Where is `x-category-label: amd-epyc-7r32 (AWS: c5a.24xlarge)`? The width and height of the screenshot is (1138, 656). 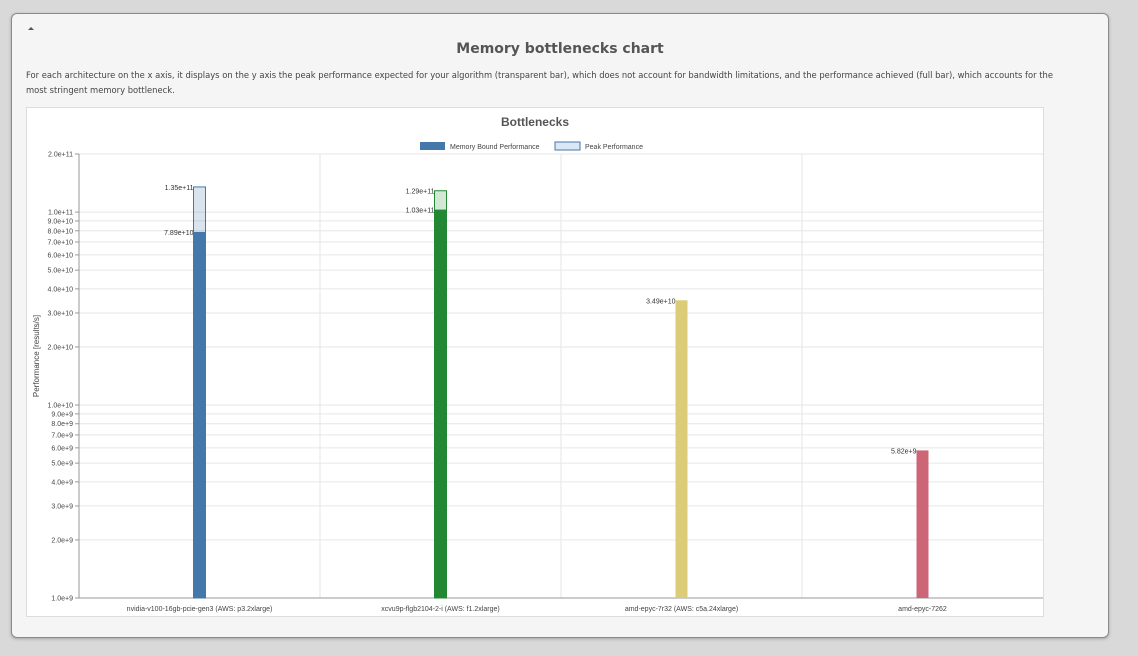 x-category-label: amd-epyc-7r32 (AWS: c5a.24xlarge) is located at coordinates (681, 609).